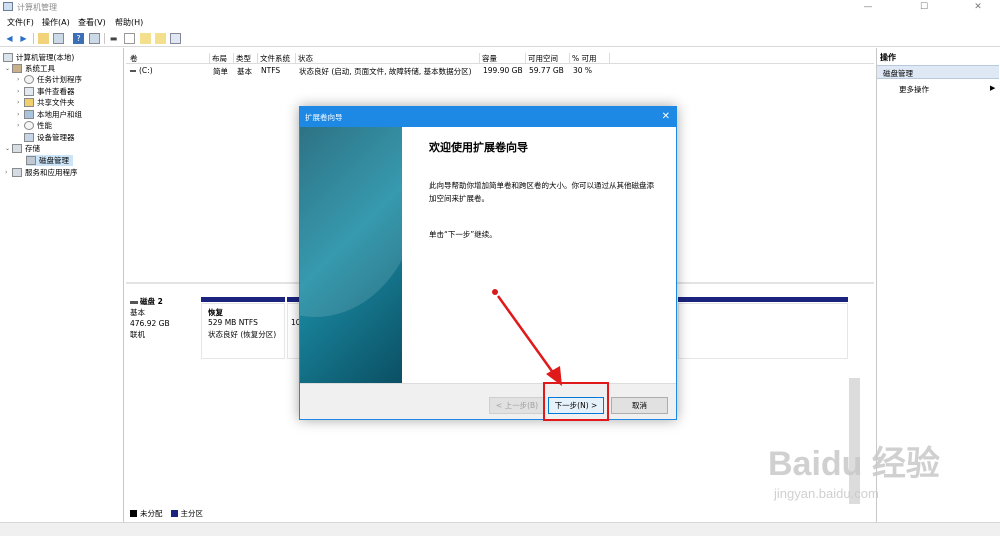  I want to click on view-list-icon, so click(175, 38).